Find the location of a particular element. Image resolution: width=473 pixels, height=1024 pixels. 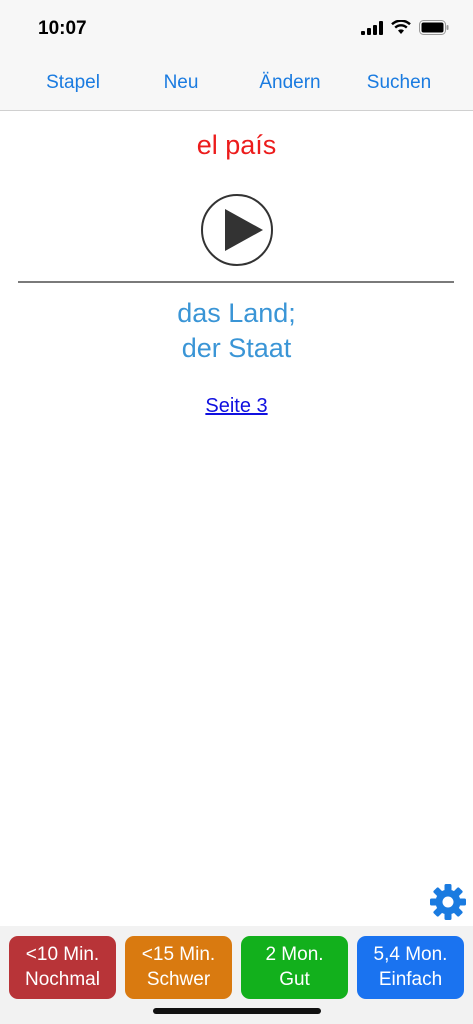

card-front-word: el país is located at coordinates (236, 145).